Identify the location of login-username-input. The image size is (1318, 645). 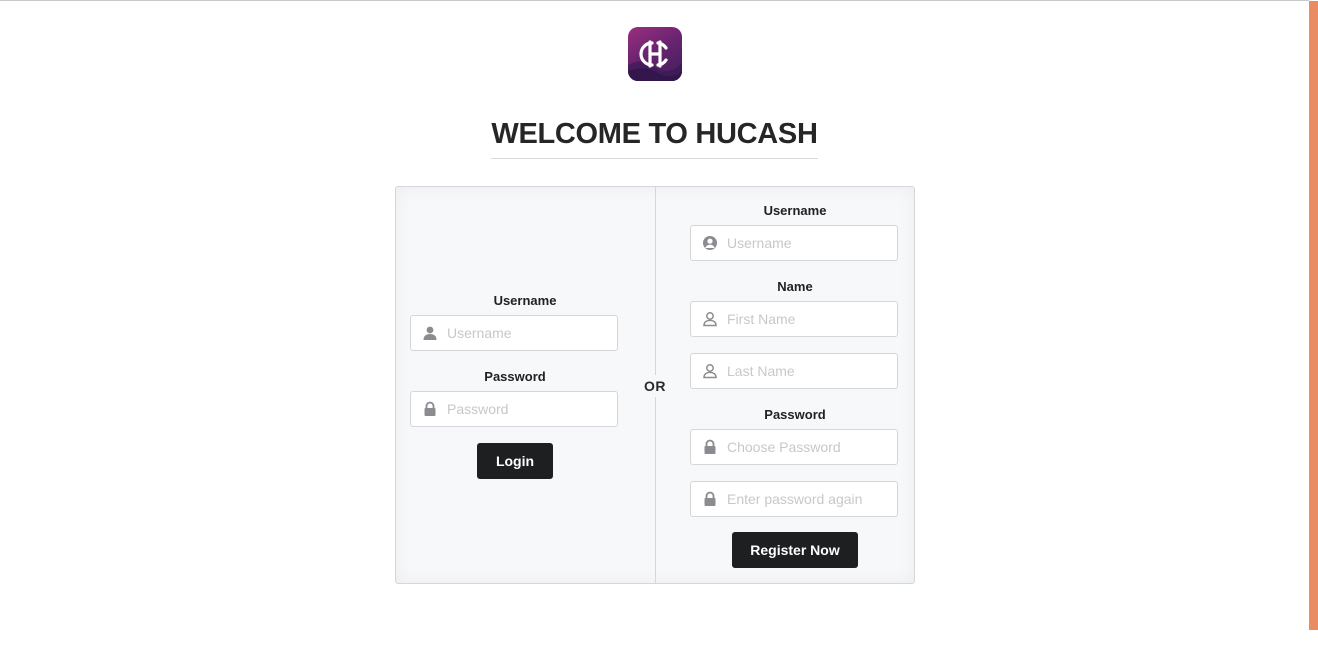
(530, 333).